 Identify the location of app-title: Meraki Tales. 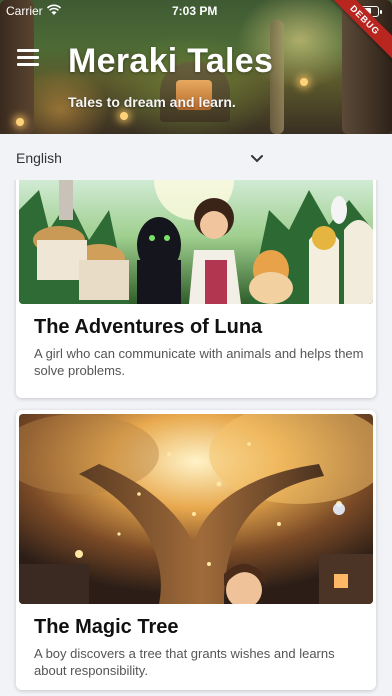
(171, 61).